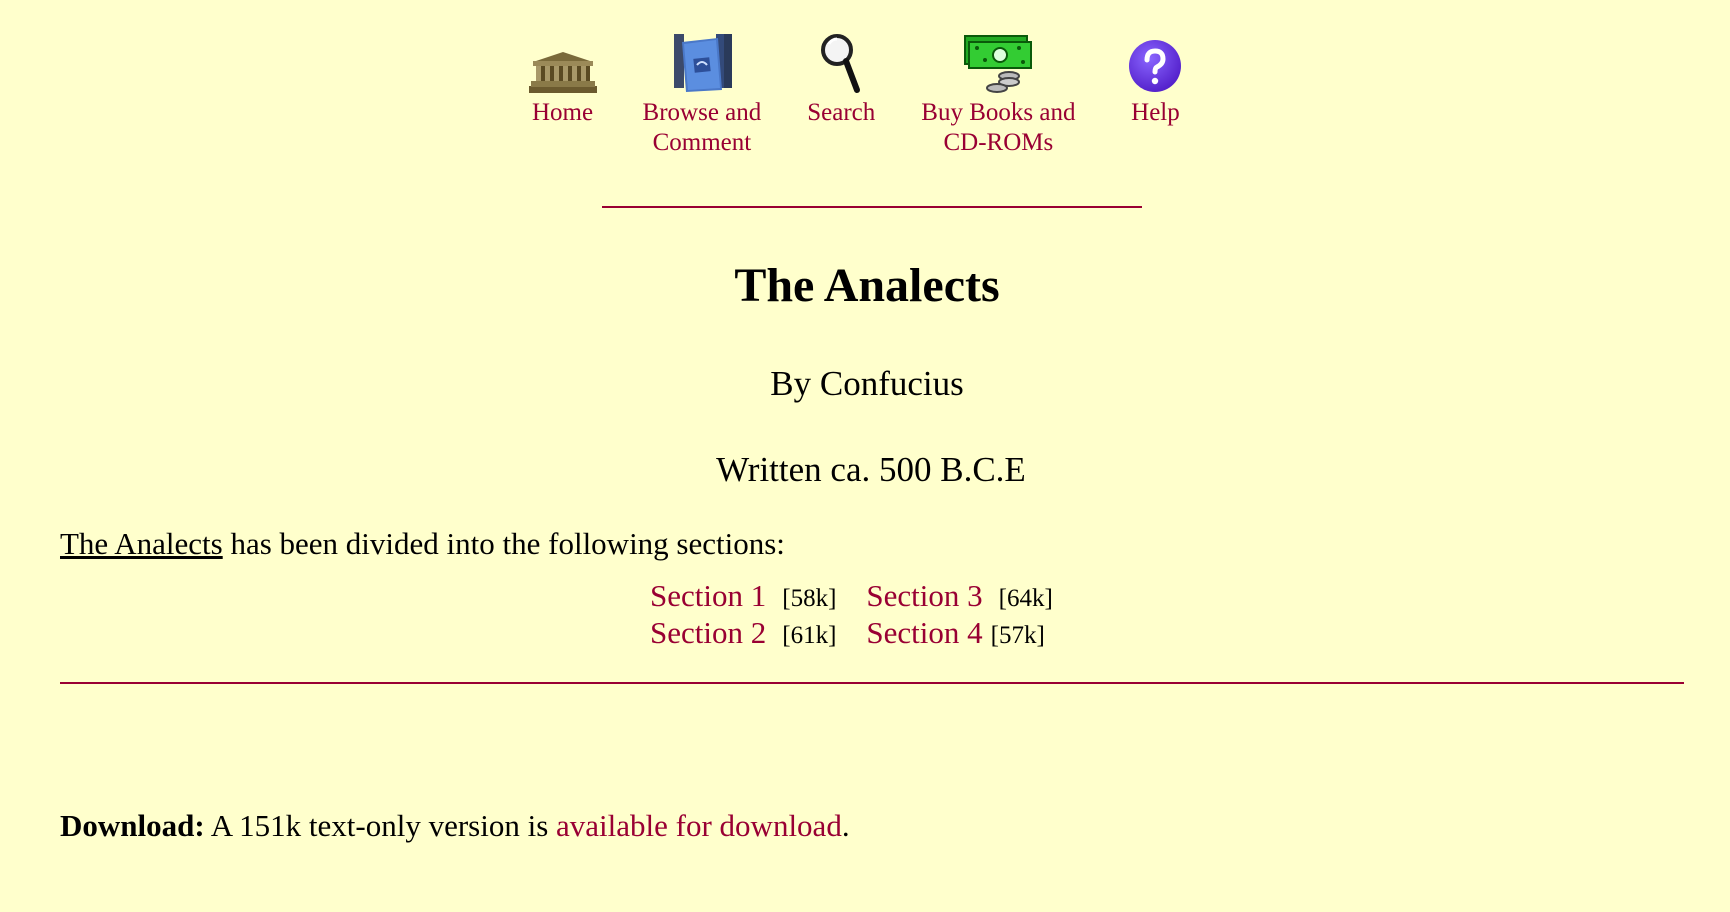 This screenshot has width=1730, height=912. Describe the element at coordinates (924, 595) in the screenshot. I see `section-3-link: Section 3` at that location.